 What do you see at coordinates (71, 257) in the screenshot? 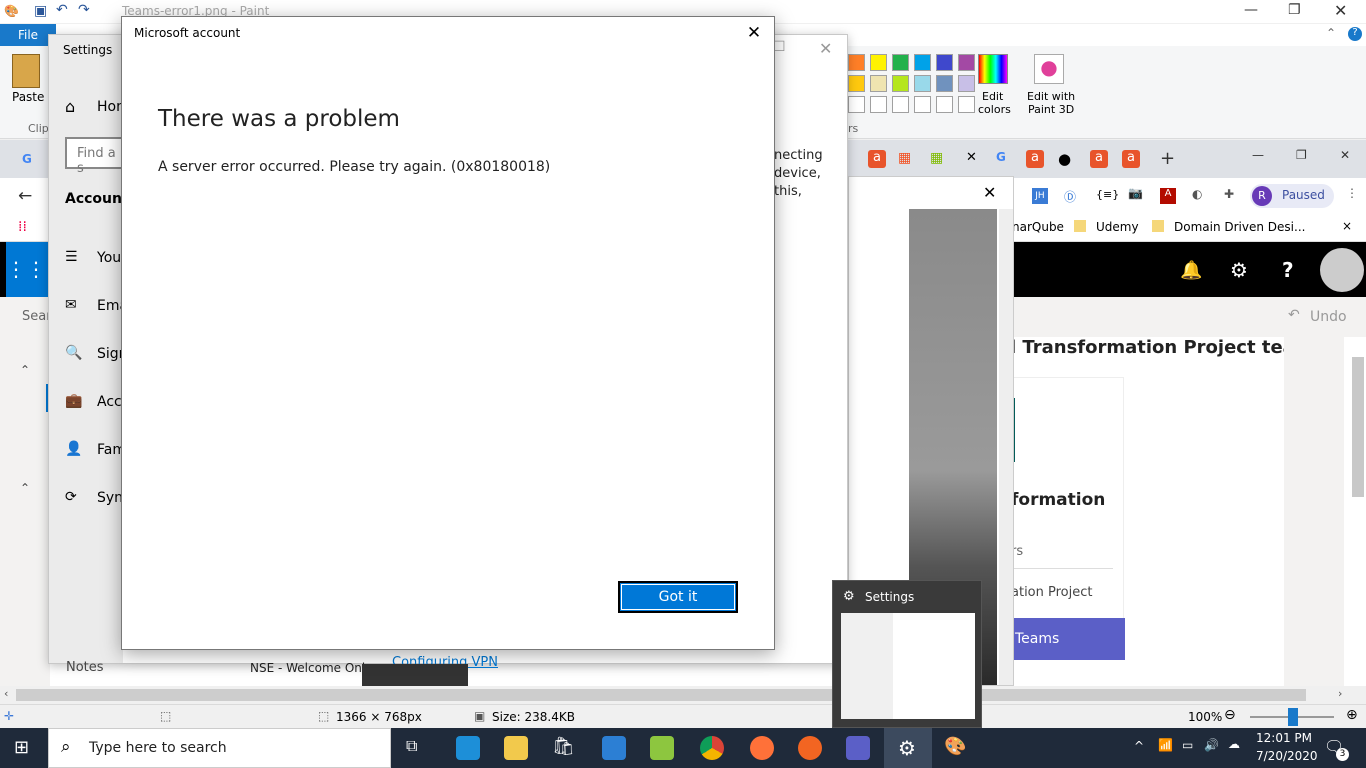
I see `your-info-icon: ☰` at bounding box center [71, 257].